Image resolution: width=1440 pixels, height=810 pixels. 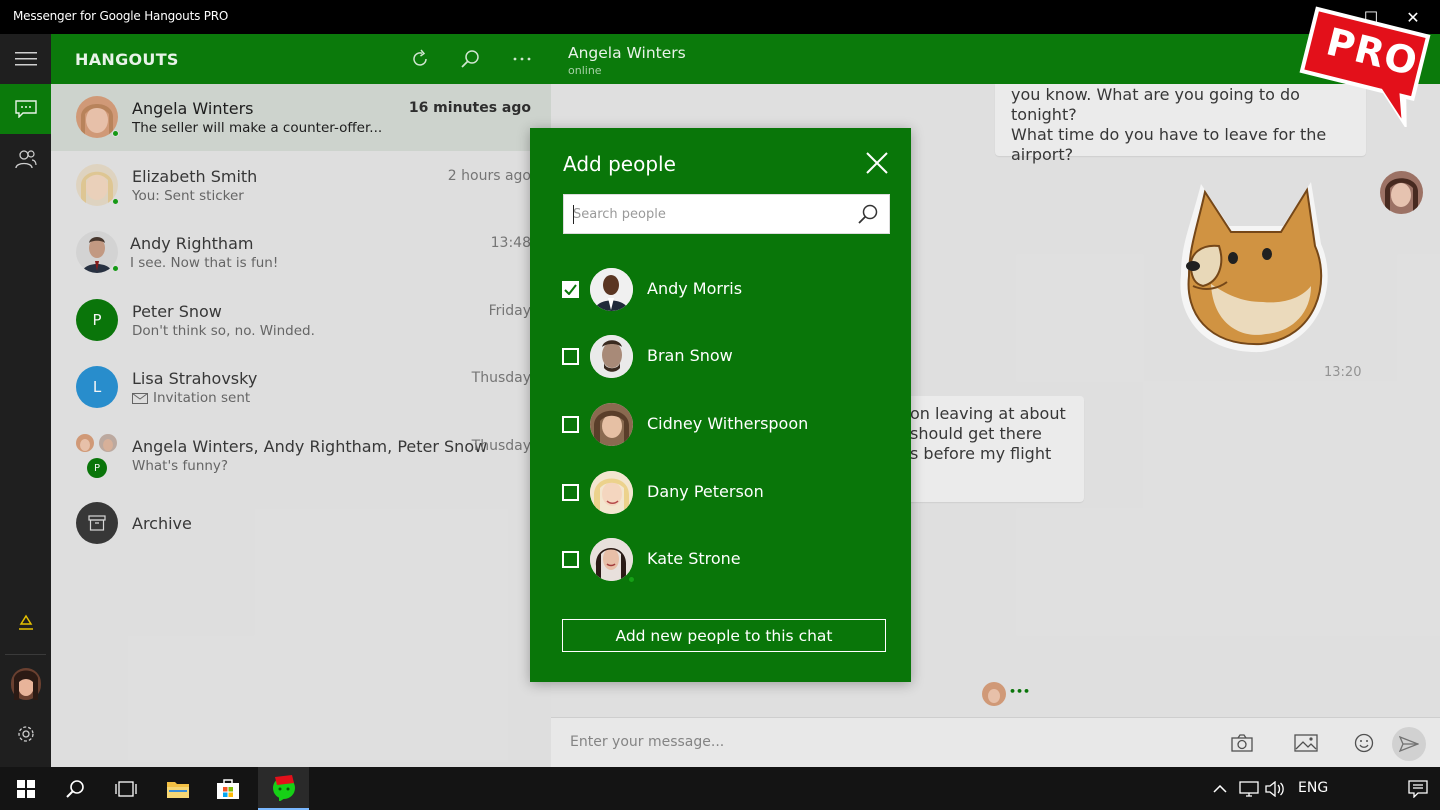 I want to click on person-row: Cidney Witherspoon, so click(x=725, y=425).